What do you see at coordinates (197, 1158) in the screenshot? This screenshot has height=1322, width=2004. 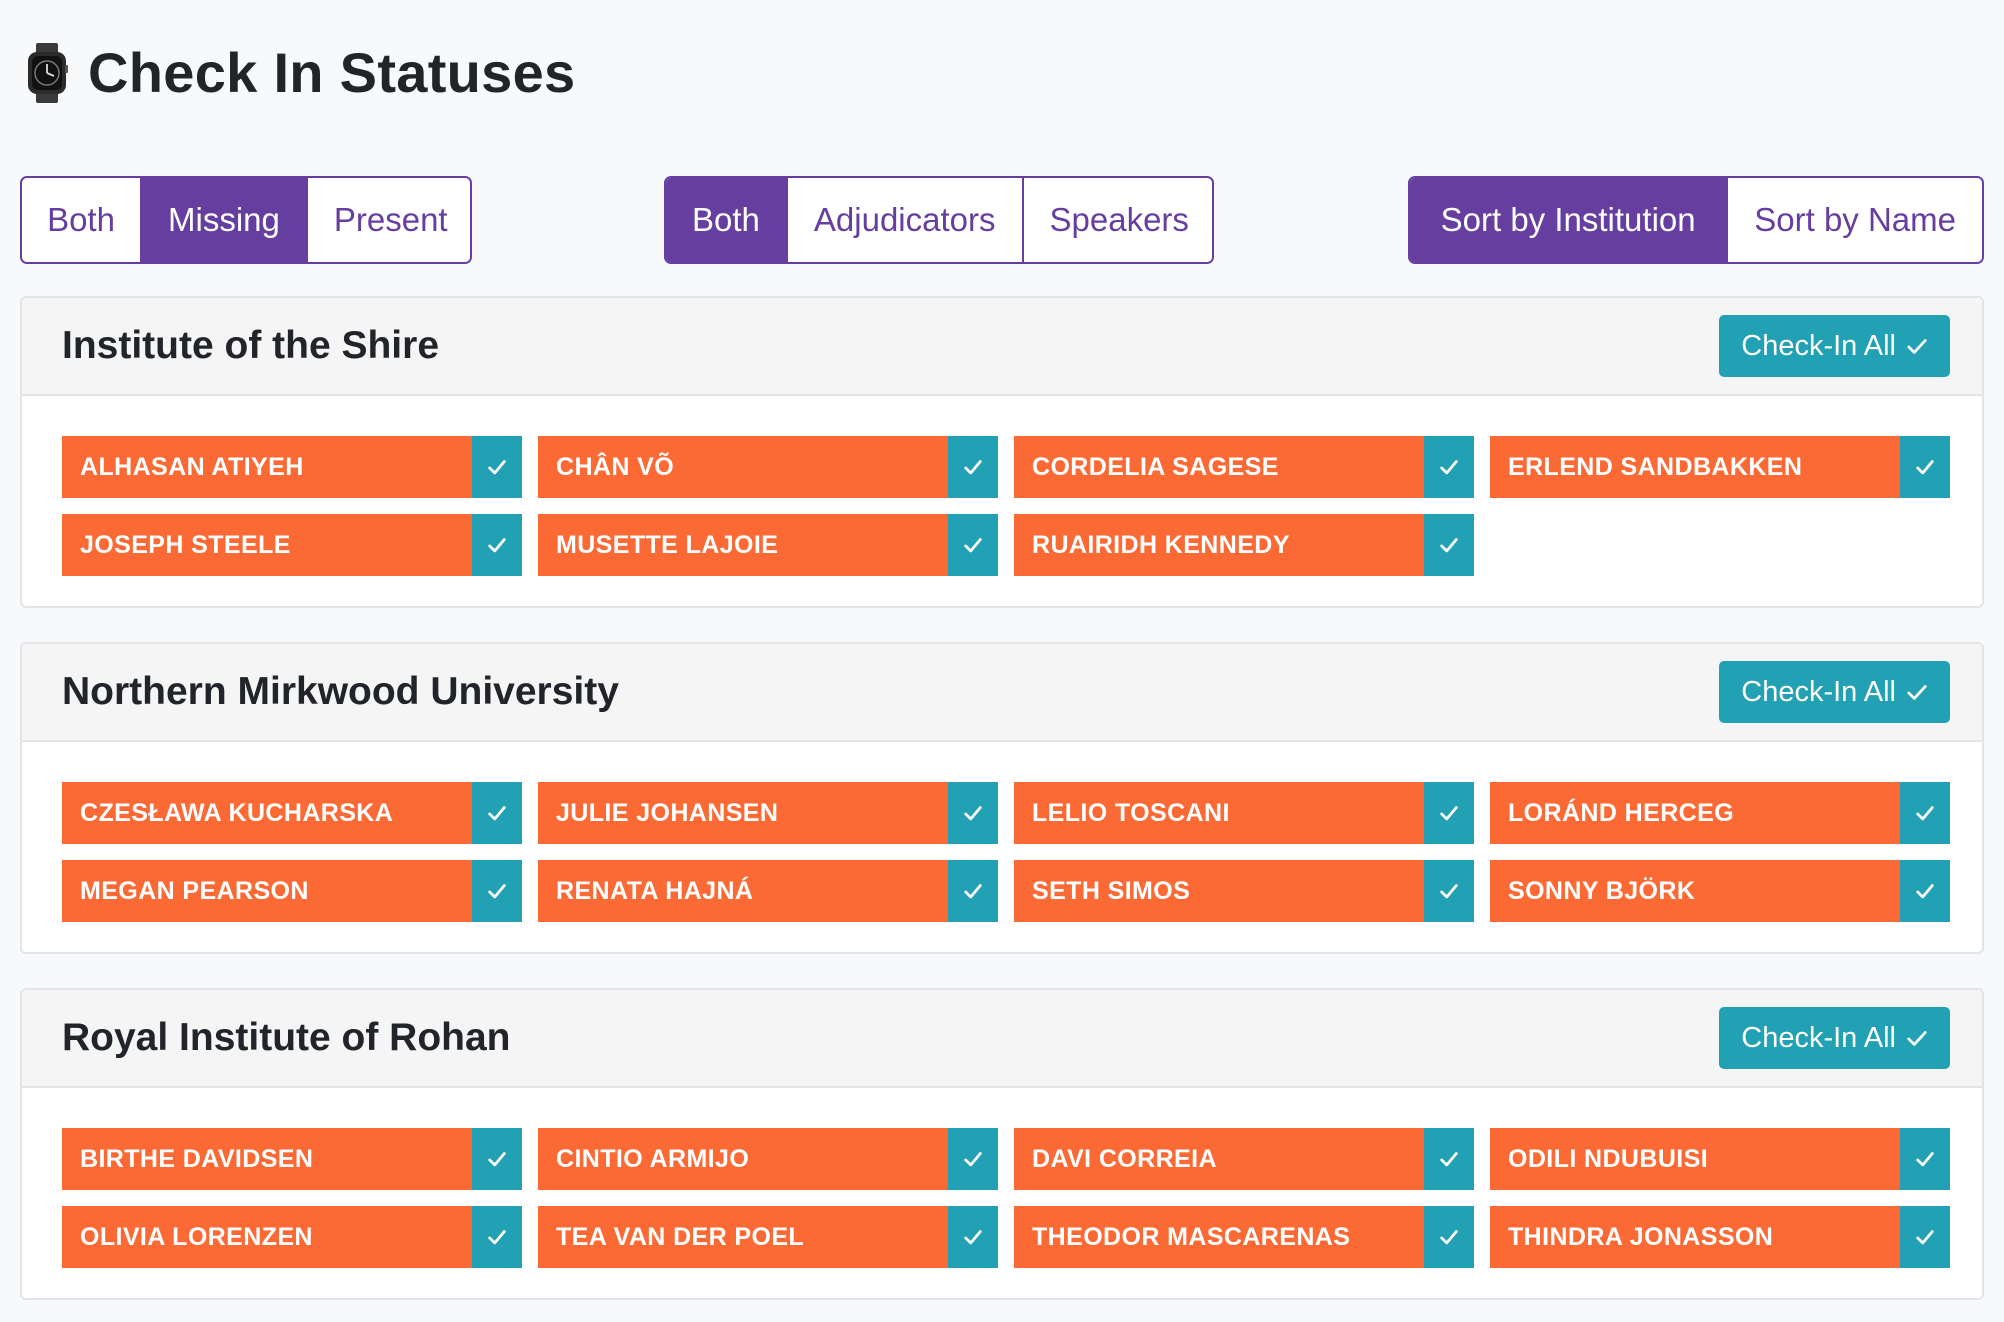 I see `person-name: BIRTHE DAVIDSEN` at bounding box center [197, 1158].